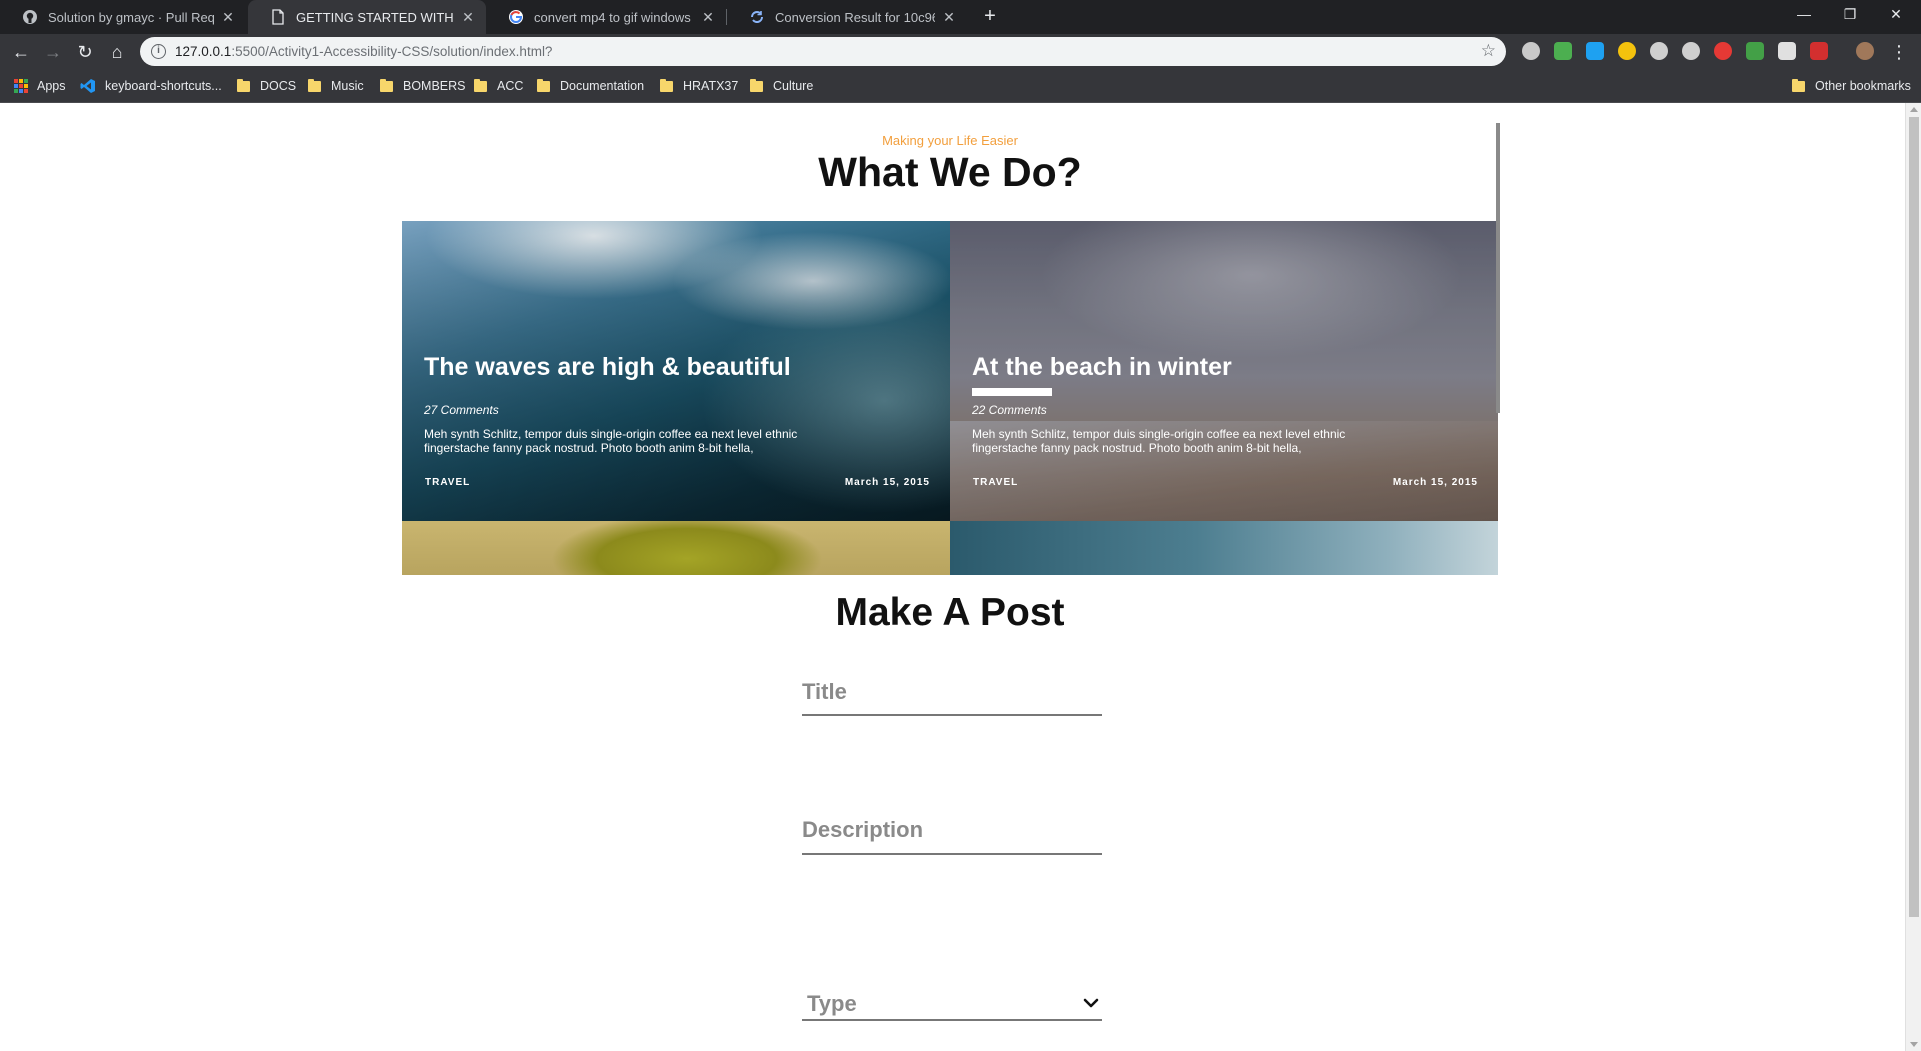  What do you see at coordinates (1723, 51) in the screenshot?
I see `stop-extension-icon` at bounding box center [1723, 51].